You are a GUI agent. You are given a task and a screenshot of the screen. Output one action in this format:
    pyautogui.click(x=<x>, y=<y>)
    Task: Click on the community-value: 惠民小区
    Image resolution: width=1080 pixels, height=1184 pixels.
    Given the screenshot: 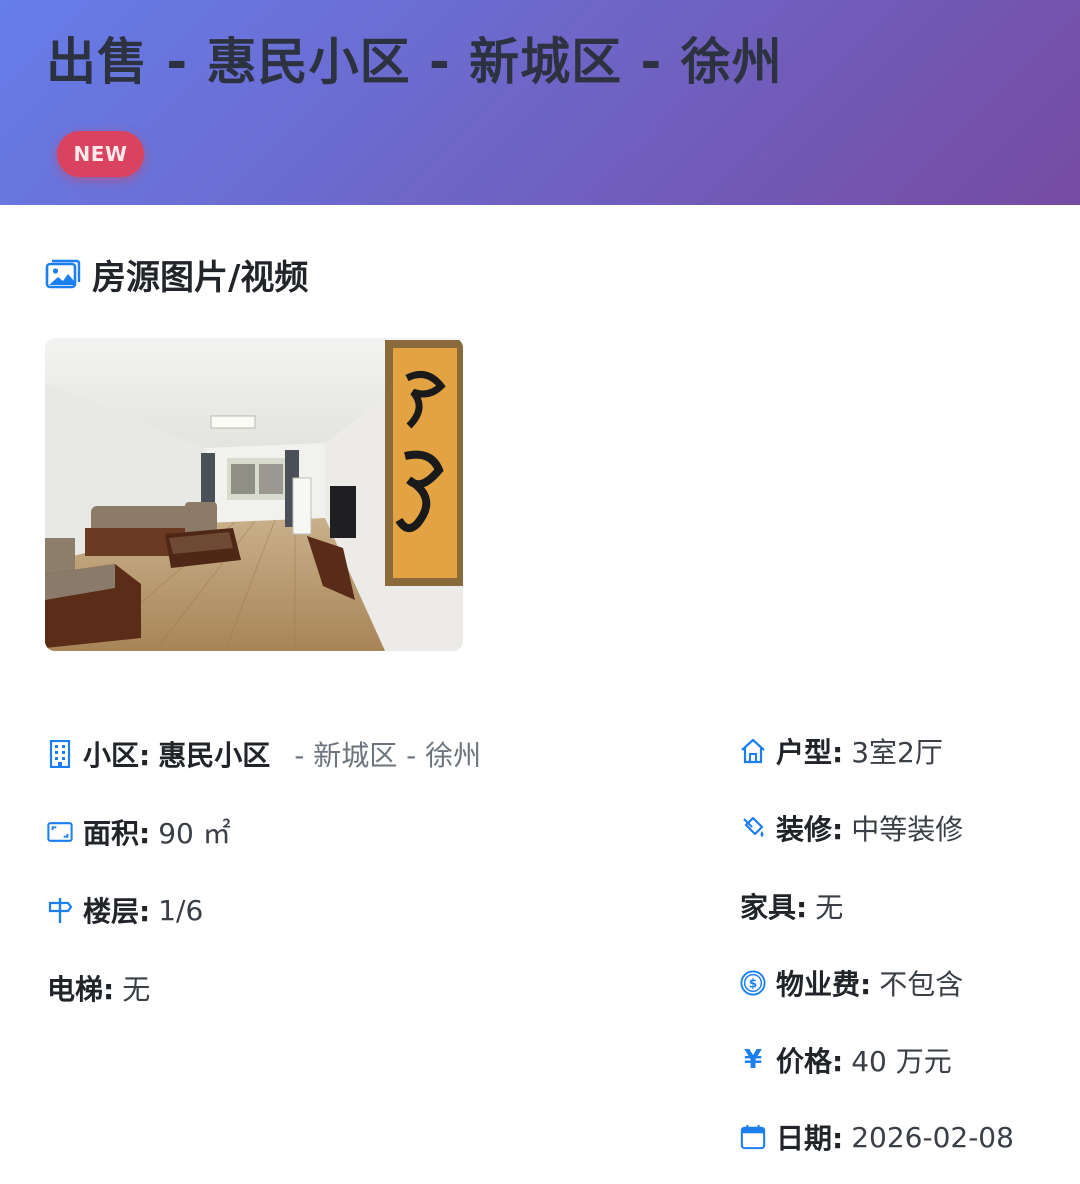 What is the action you would take?
    pyautogui.click(x=214, y=755)
    